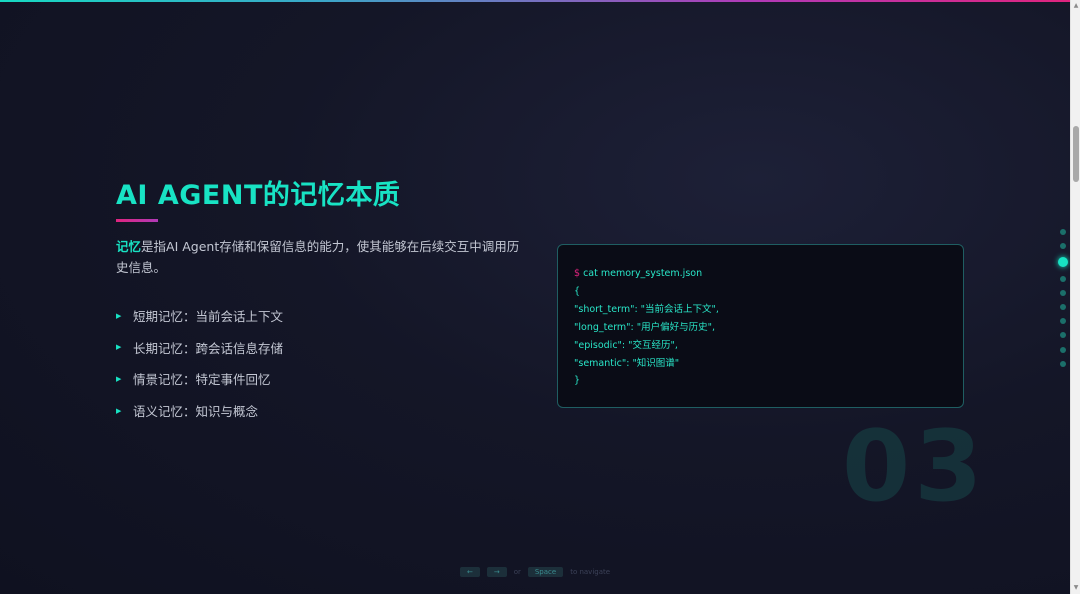 Image resolution: width=1080 pixels, height=594 pixels. I want to click on slide-title: AI AGENT的记忆本质, so click(258, 195).